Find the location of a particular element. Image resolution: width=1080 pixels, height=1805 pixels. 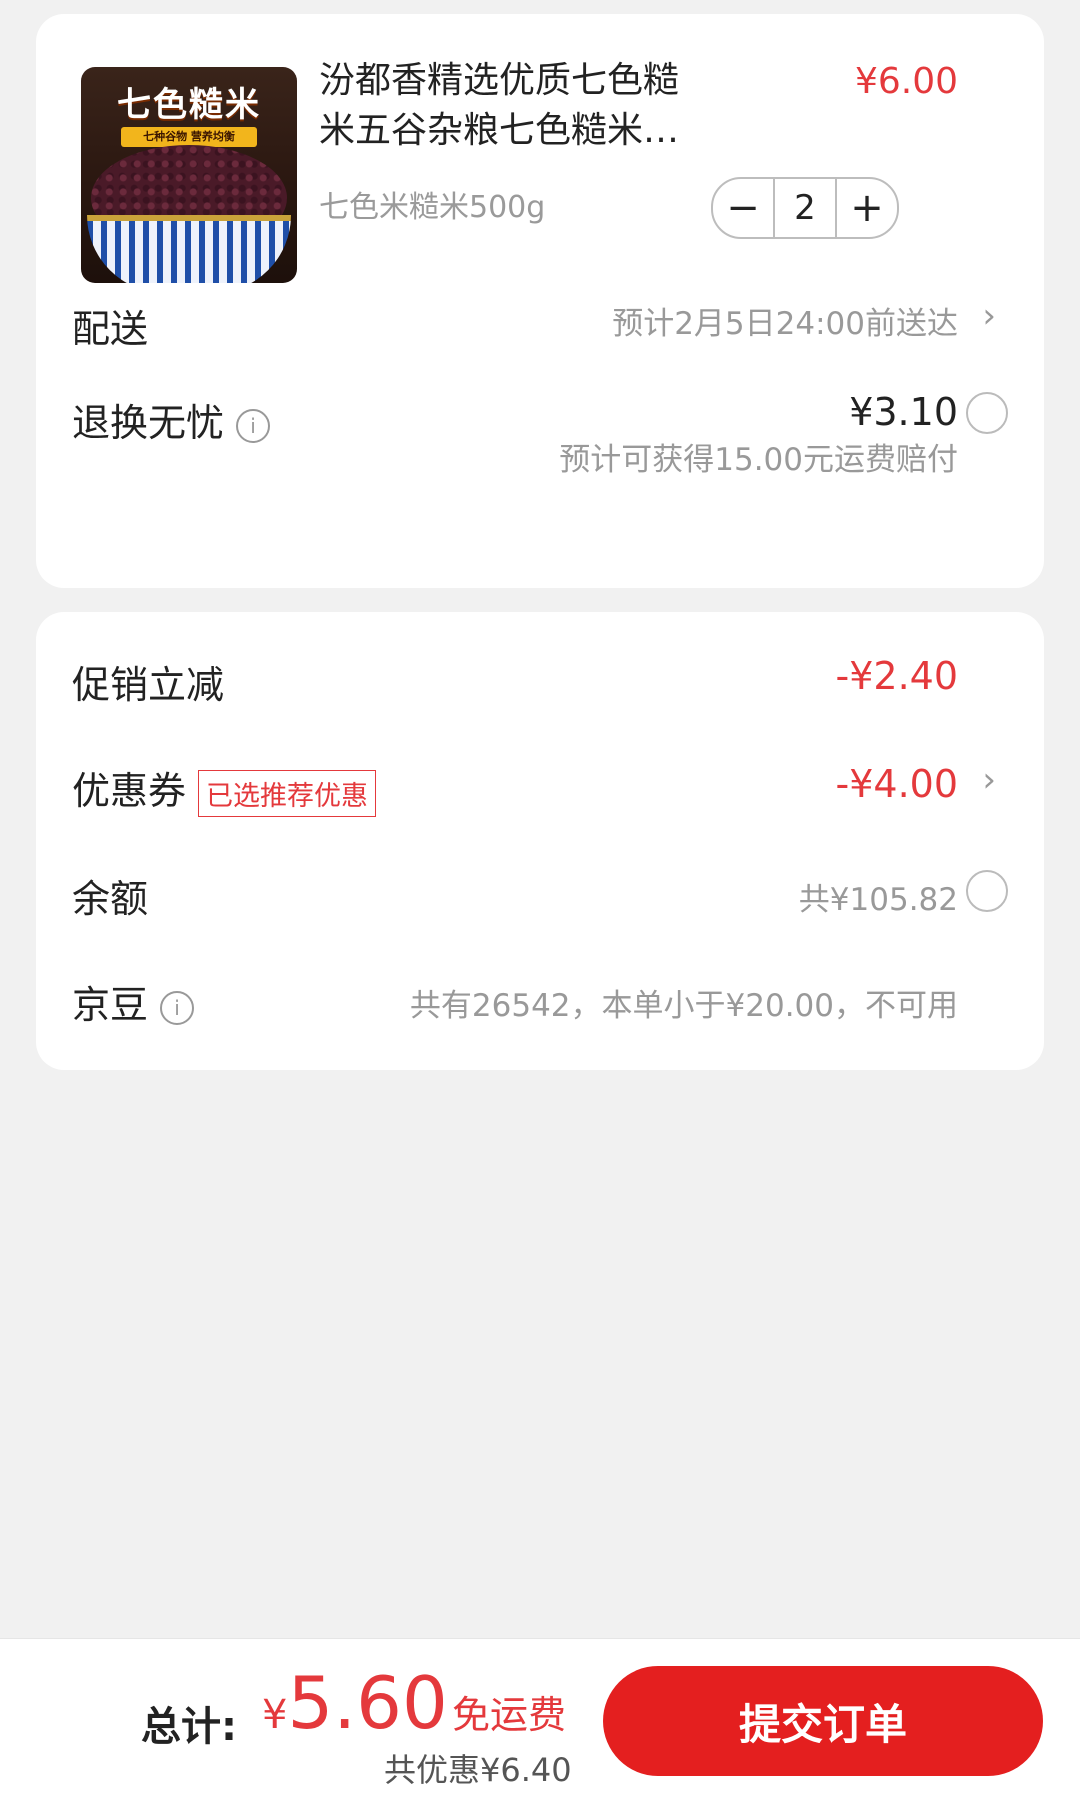

total-amount-value: 5.60 is located at coordinates (367, 1703).